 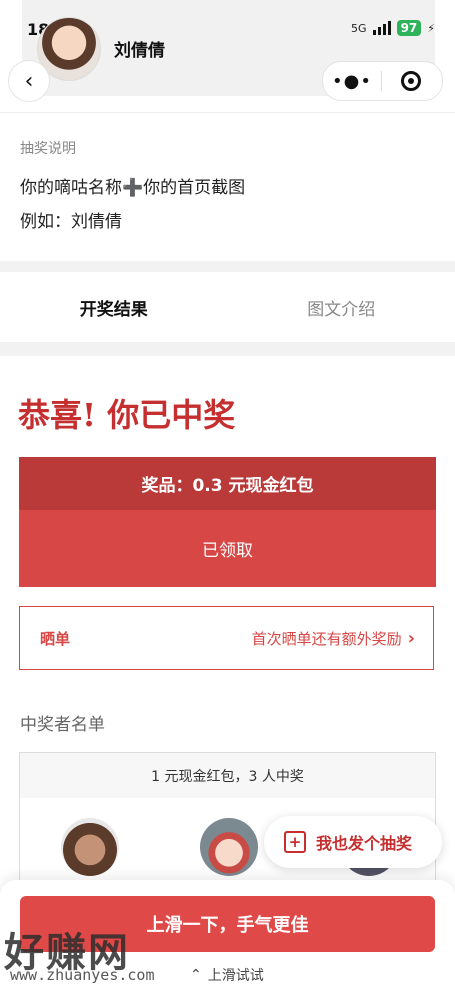 What do you see at coordinates (431, 28) in the screenshot?
I see `charging-icon: ⚡` at bounding box center [431, 28].